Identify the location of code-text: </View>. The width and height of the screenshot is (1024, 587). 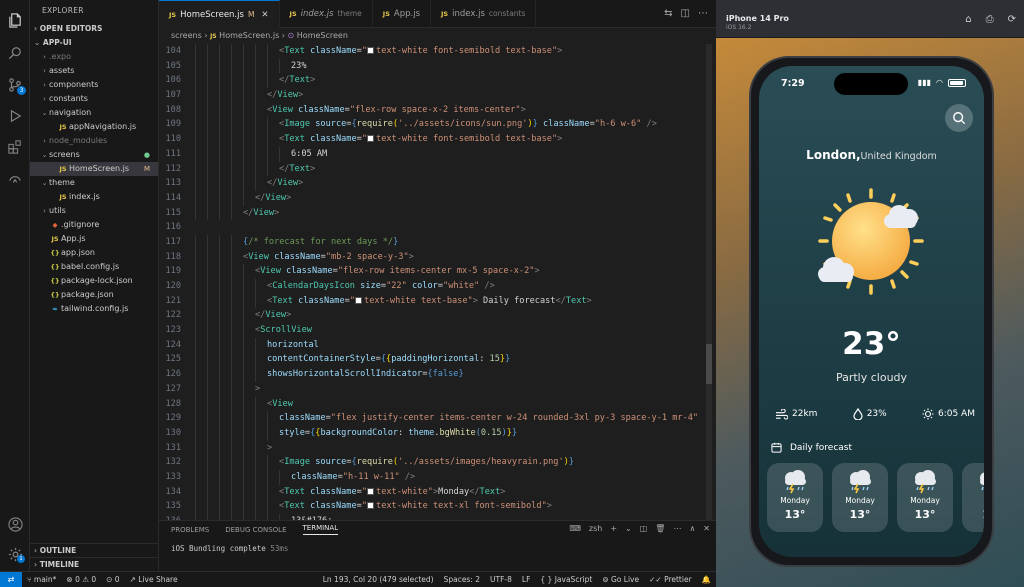
(285, 95).